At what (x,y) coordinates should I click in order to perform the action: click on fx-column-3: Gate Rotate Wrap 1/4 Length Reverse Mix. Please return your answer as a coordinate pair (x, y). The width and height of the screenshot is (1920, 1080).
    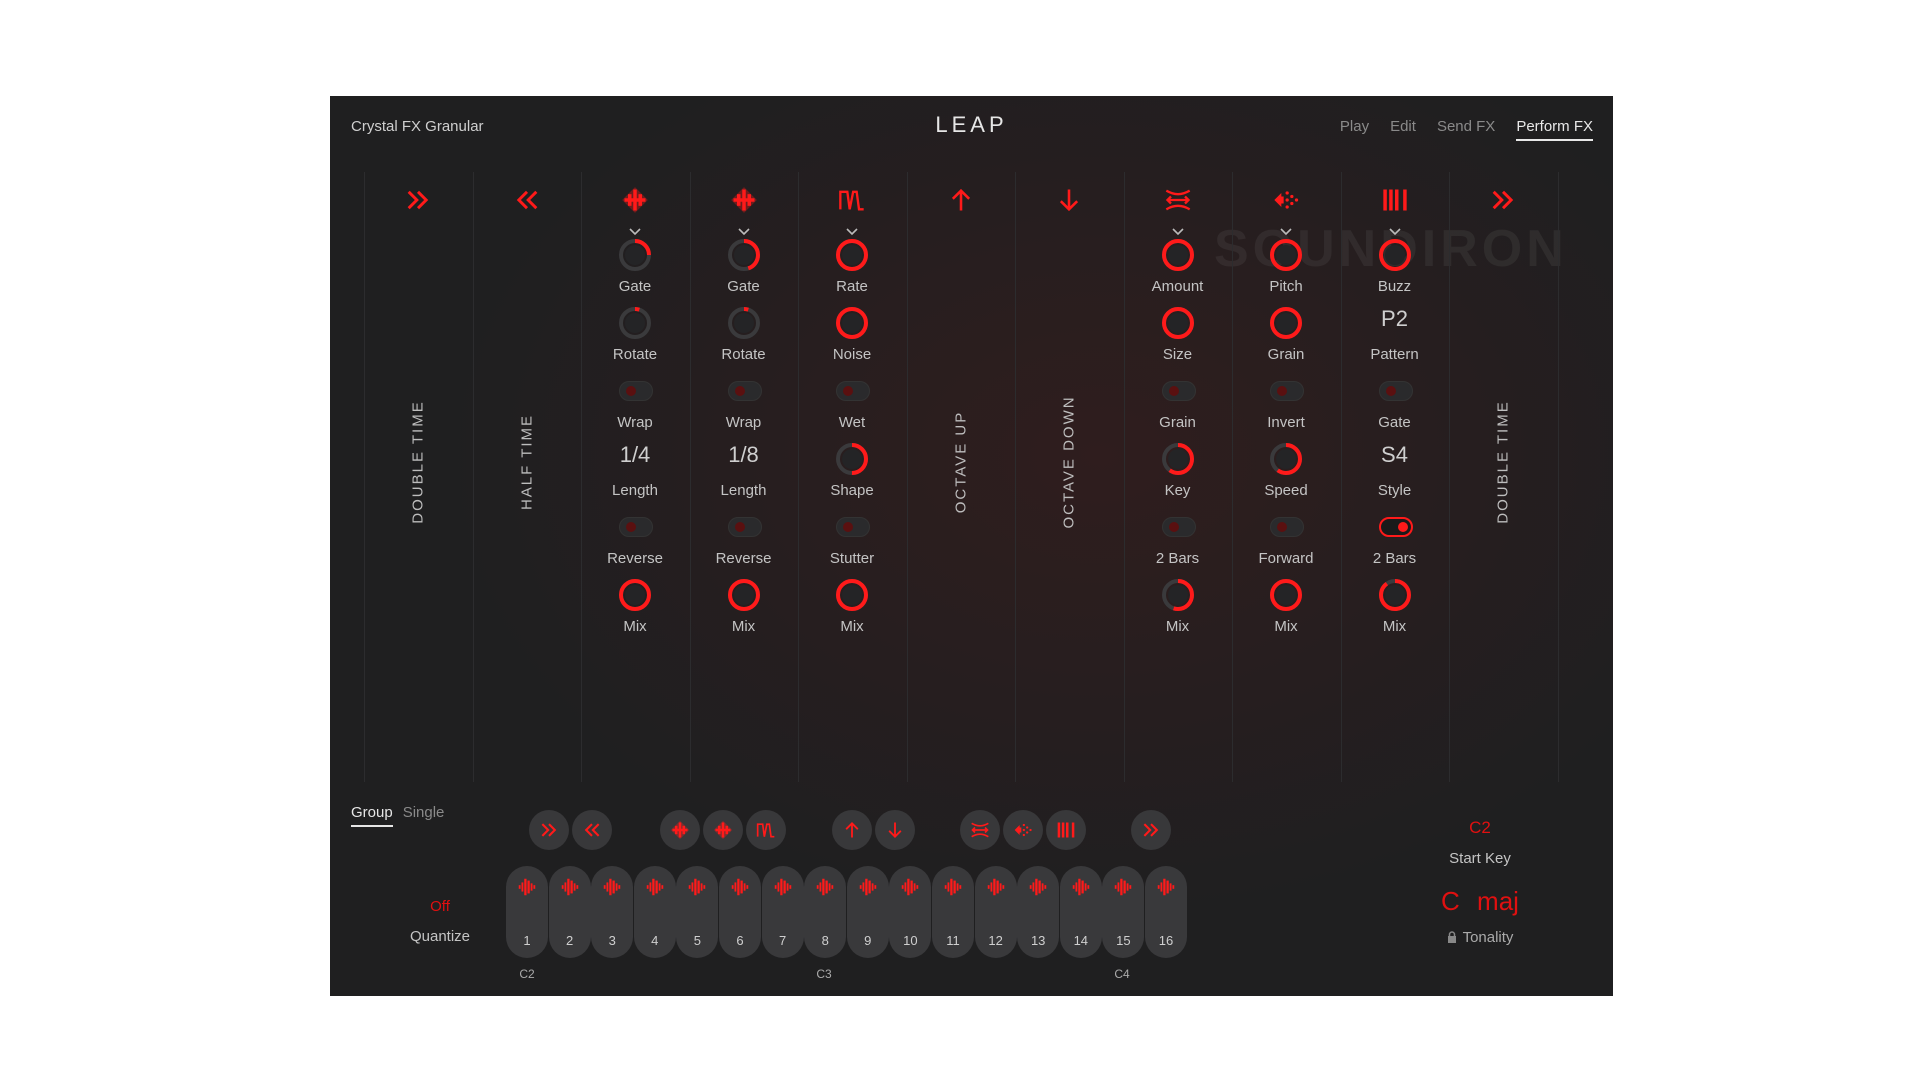
    Looking at the image, I should click on (635, 477).